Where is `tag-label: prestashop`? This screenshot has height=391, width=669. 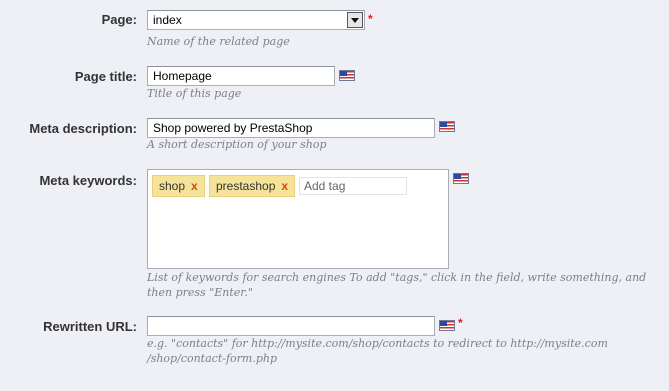 tag-label: prestashop is located at coordinates (246, 186).